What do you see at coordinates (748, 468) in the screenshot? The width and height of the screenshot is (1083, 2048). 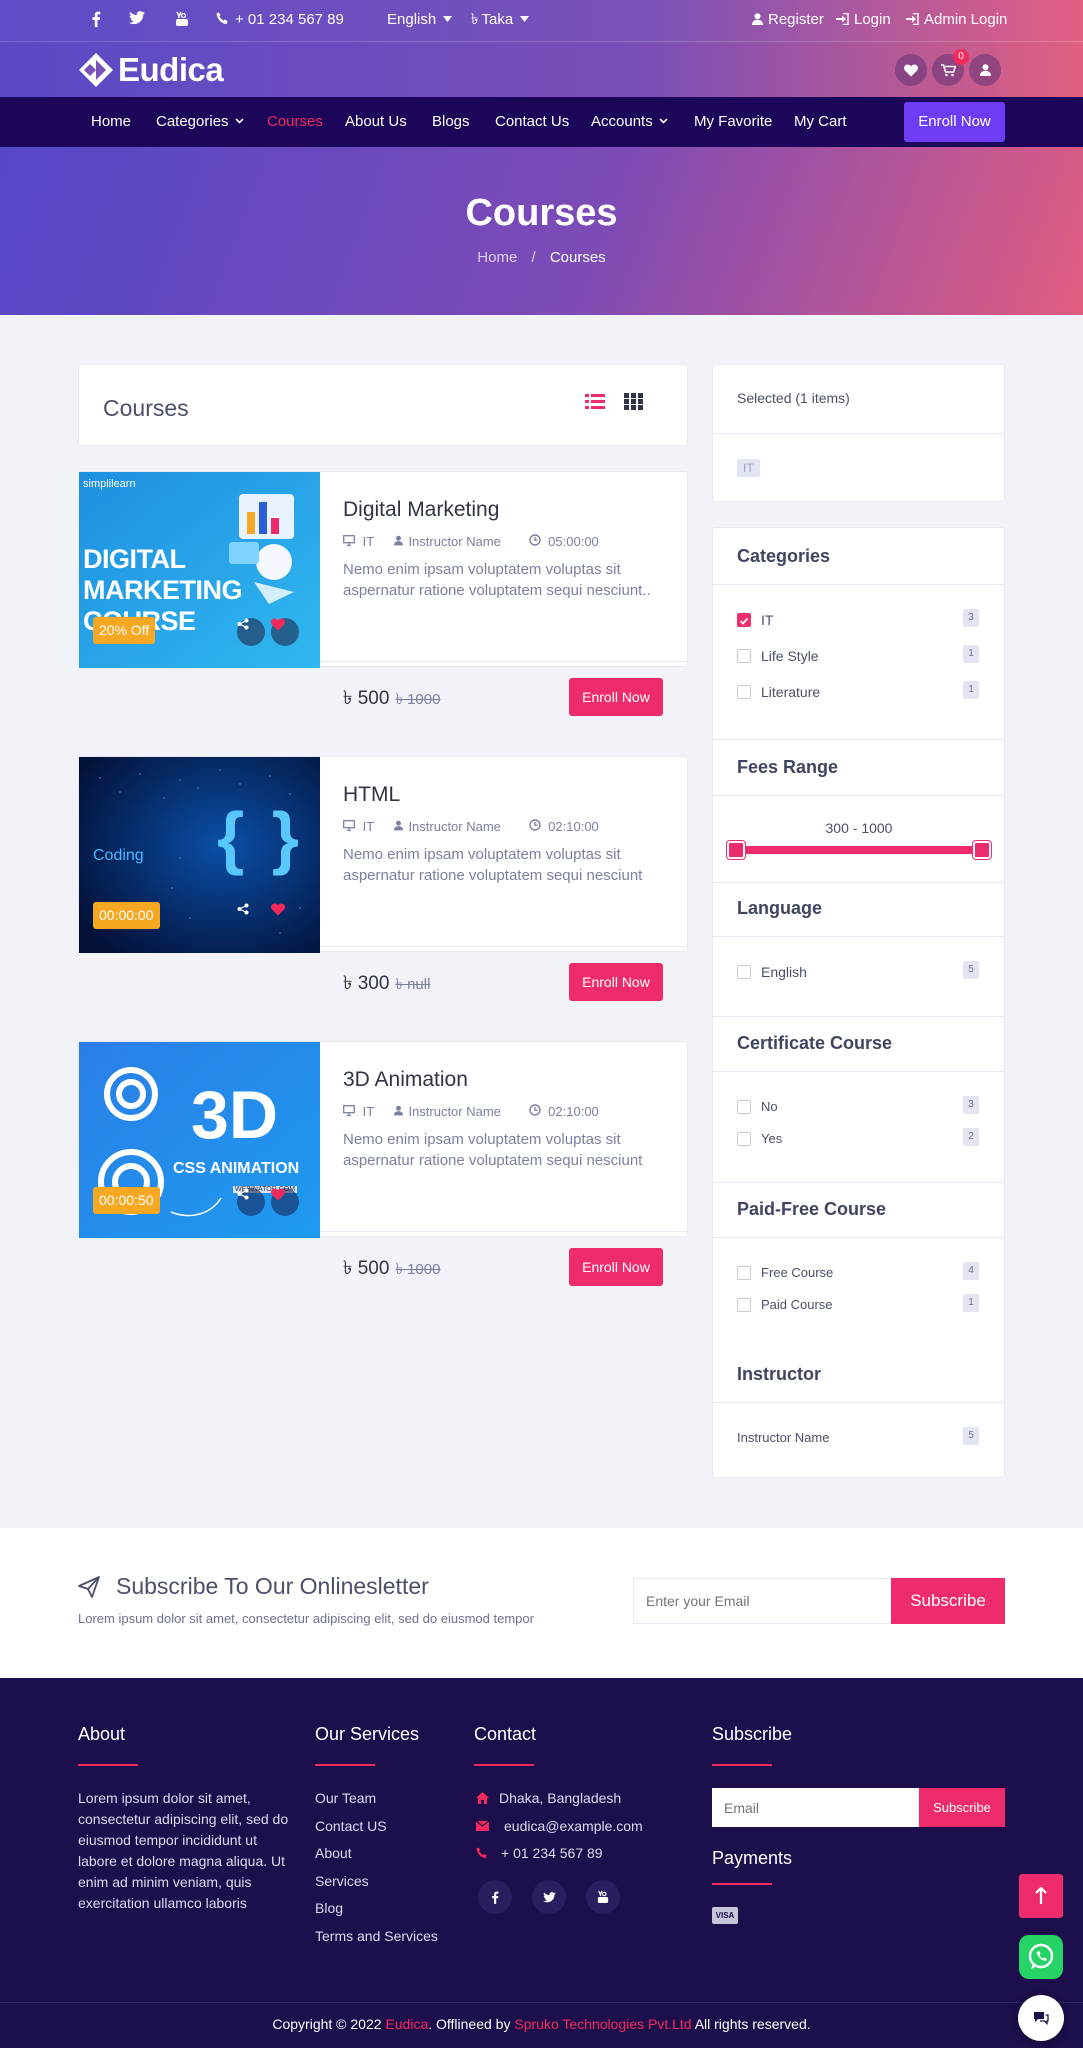 I see `selected-chip: IT` at bounding box center [748, 468].